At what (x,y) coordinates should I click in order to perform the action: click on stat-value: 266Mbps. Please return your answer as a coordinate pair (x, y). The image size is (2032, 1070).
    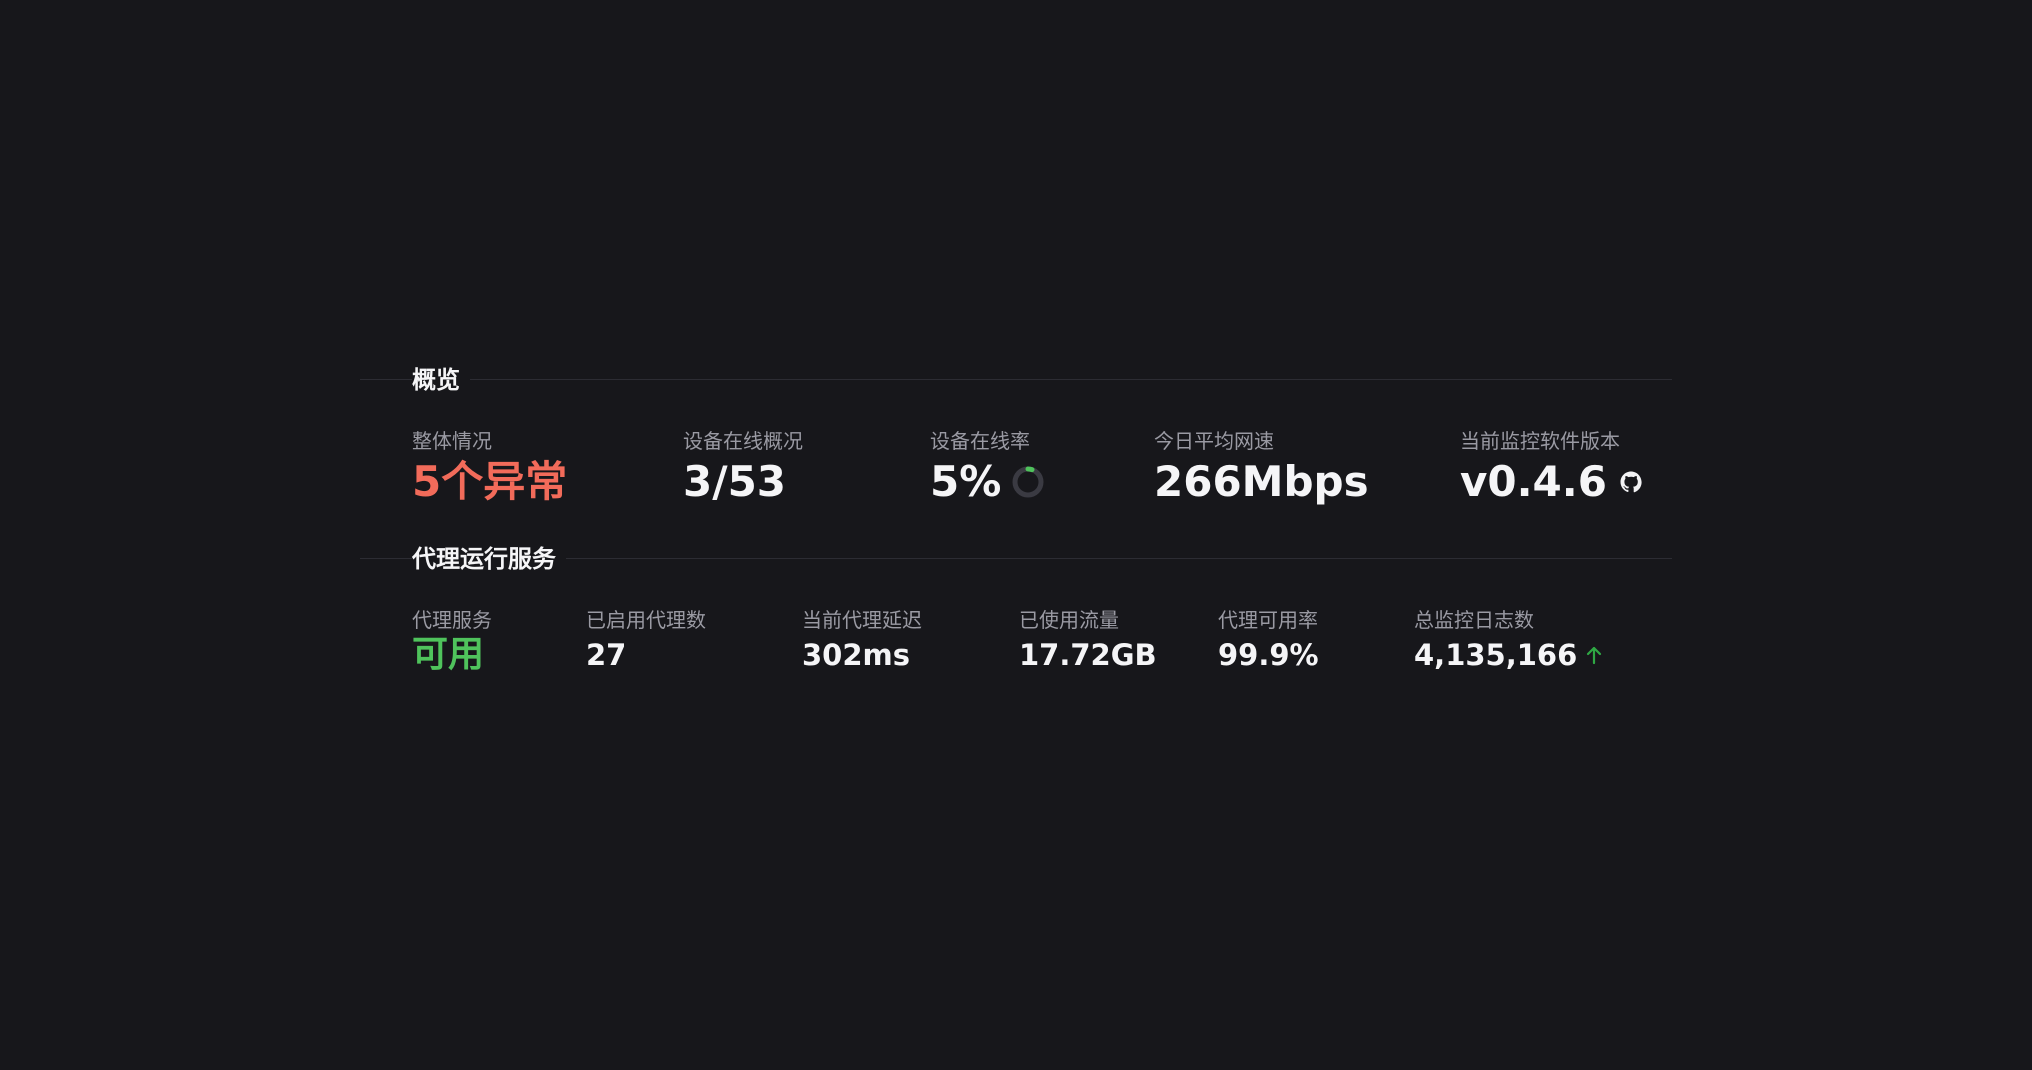
    Looking at the image, I should click on (1261, 481).